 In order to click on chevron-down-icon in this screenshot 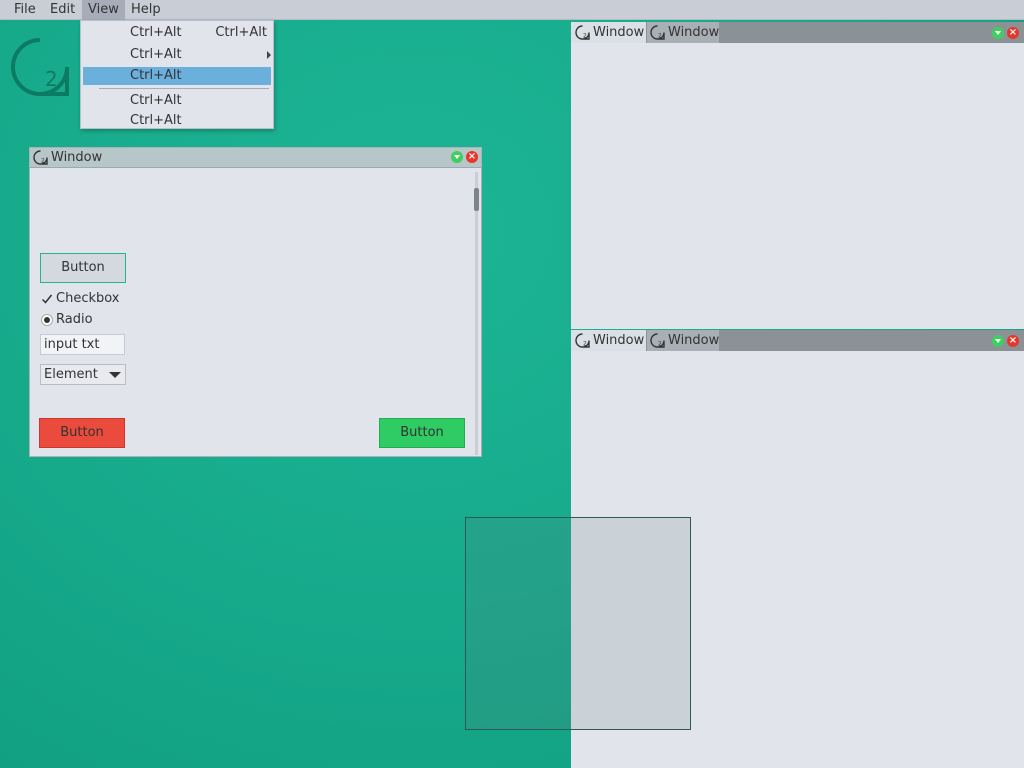, I will do `click(115, 375)`.